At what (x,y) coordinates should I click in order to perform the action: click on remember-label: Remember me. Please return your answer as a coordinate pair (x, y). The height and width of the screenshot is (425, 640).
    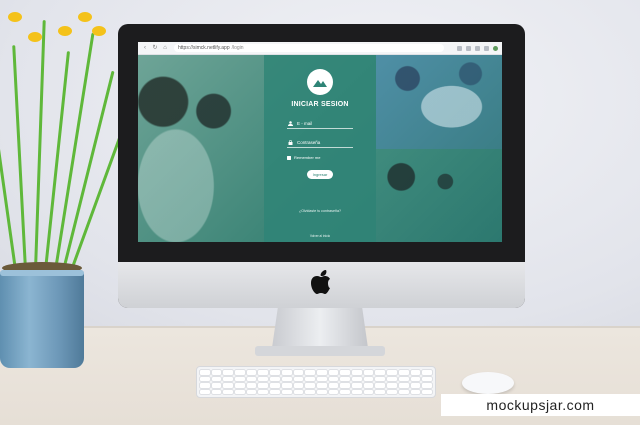
    Looking at the image, I should click on (307, 157).